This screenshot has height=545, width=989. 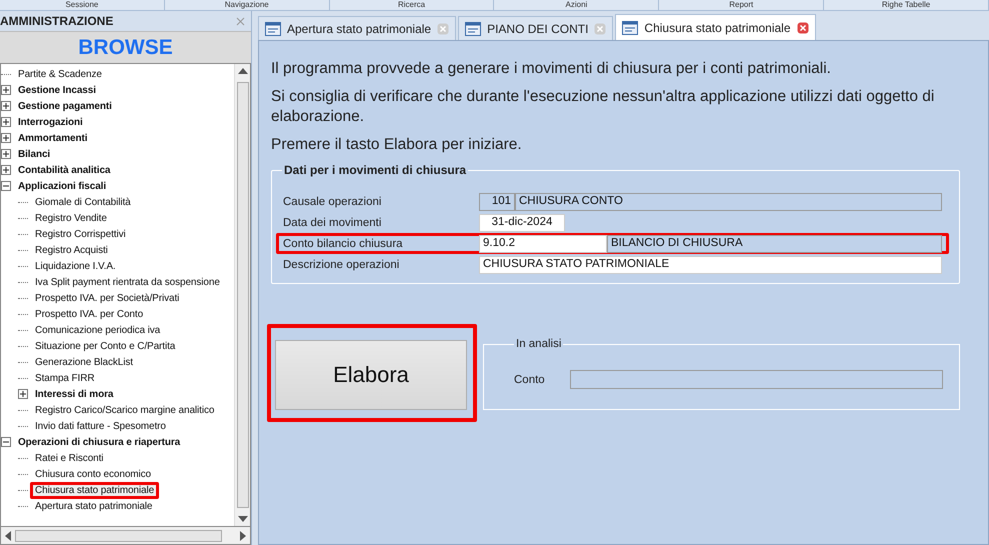 What do you see at coordinates (243, 519) in the screenshot?
I see `down-arrow-icon` at bounding box center [243, 519].